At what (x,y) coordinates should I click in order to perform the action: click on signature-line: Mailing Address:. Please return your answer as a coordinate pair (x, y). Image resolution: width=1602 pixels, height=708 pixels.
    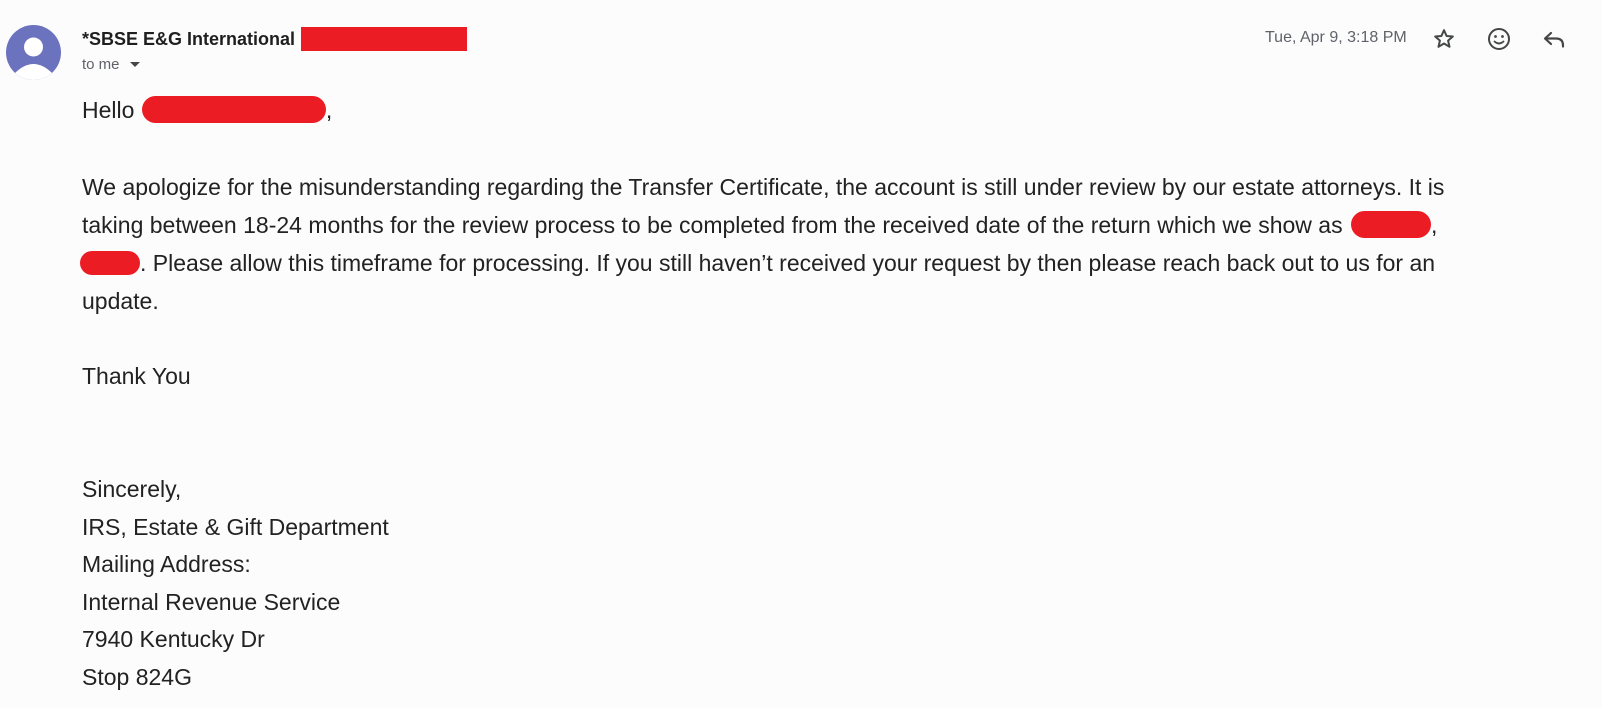
    Looking at the image, I should click on (166, 564).